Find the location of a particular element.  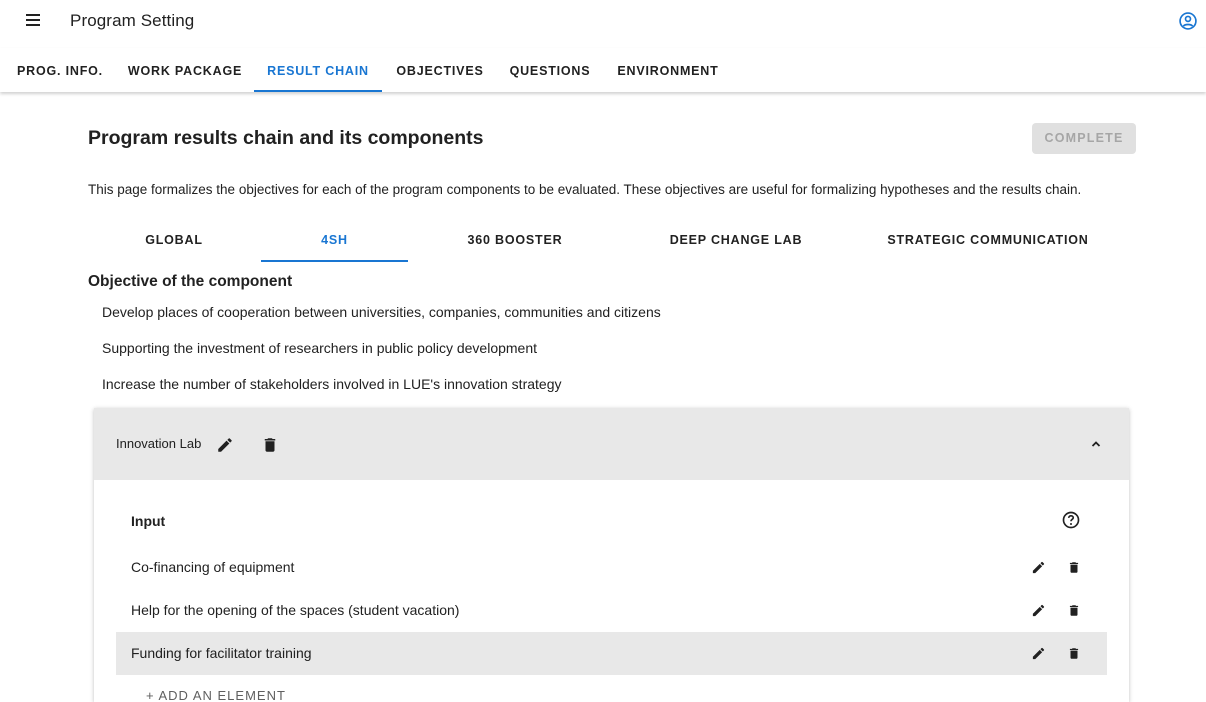

panel-header: Innovation Lab is located at coordinates (611, 444).